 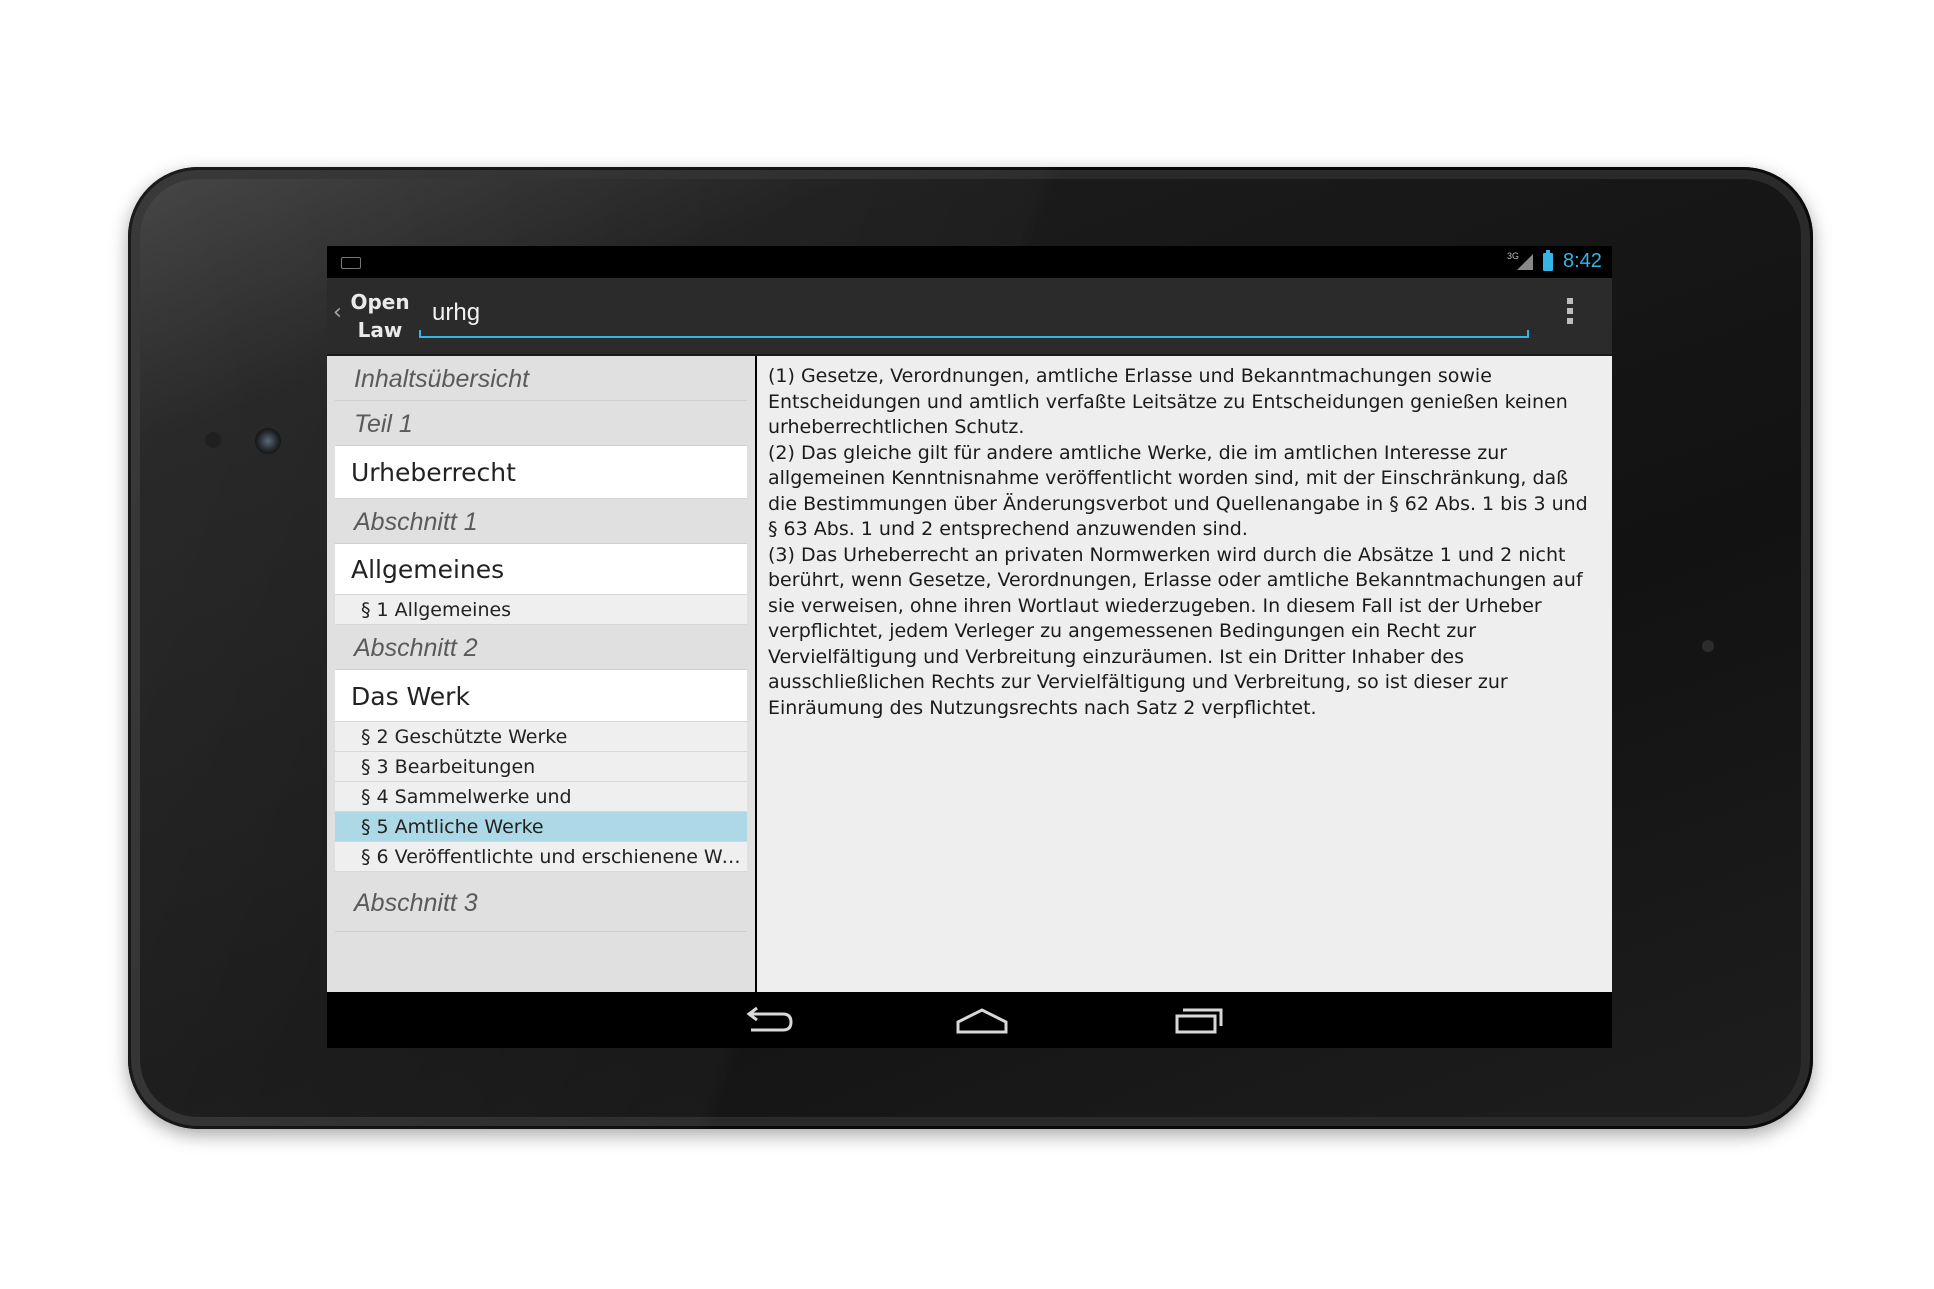 What do you see at coordinates (541, 902) in the screenshot?
I see `toc-header: Abschnitt 3` at bounding box center [541, 902].